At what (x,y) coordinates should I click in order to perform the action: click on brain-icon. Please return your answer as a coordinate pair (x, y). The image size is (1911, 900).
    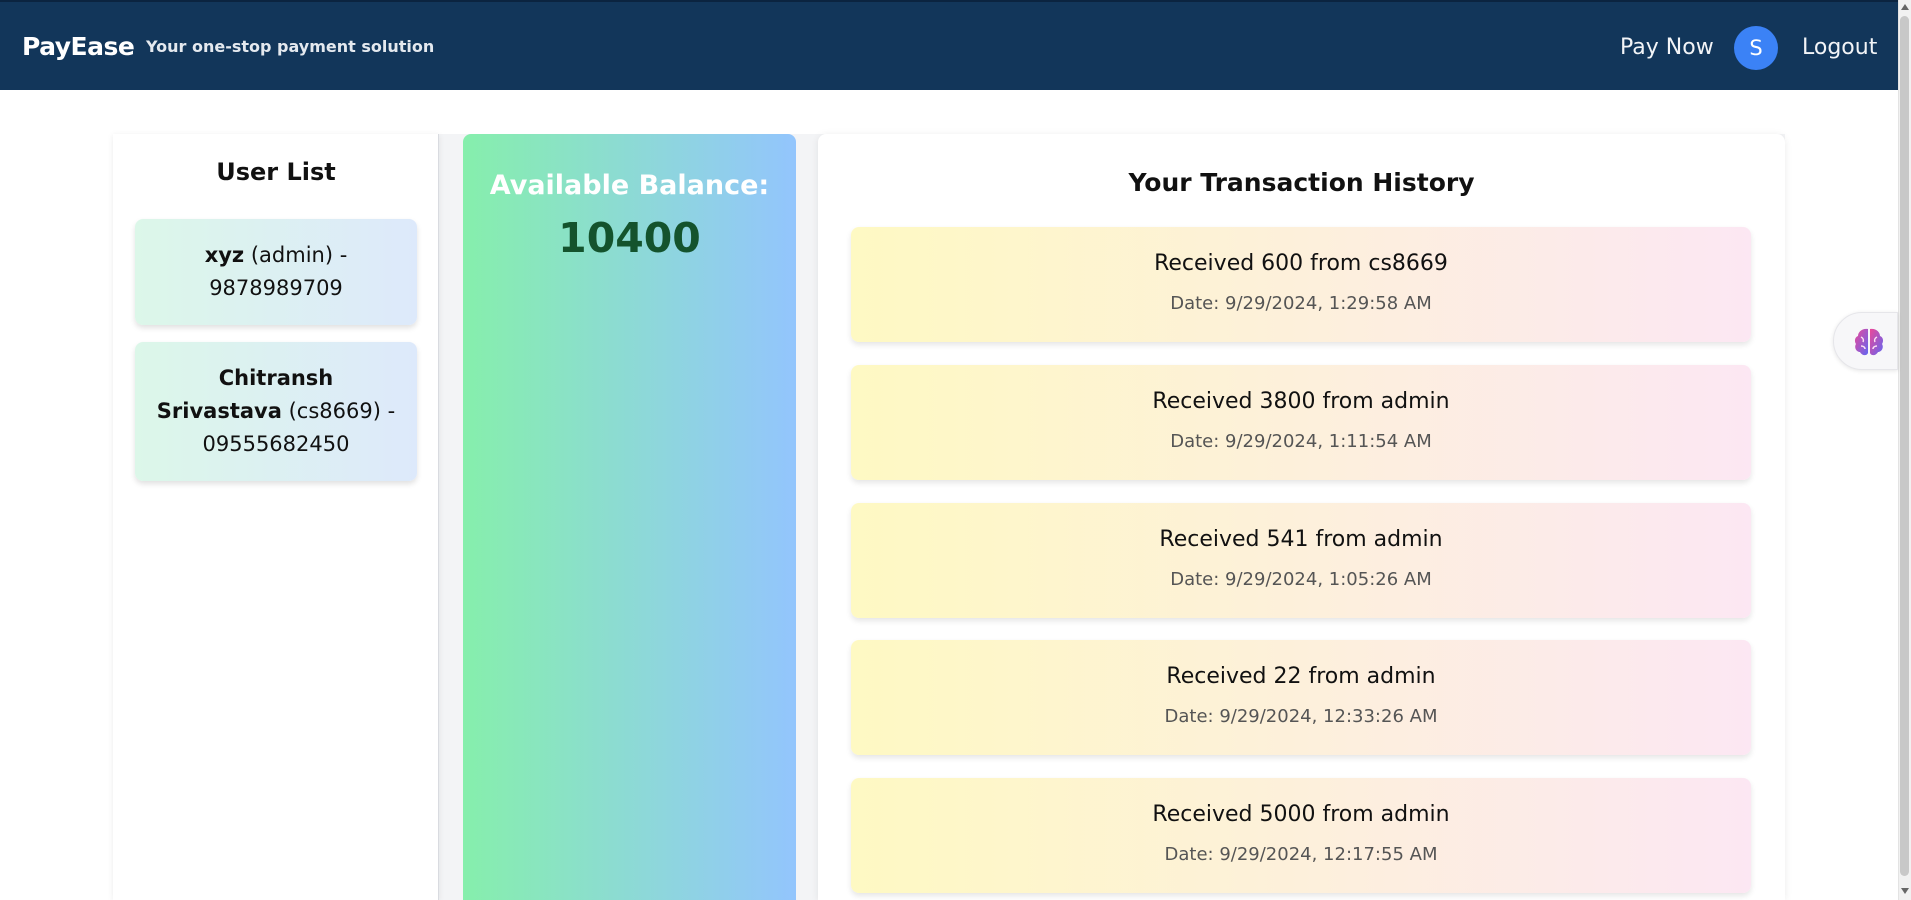
    Looking at the image, I should click on (1869, 342).